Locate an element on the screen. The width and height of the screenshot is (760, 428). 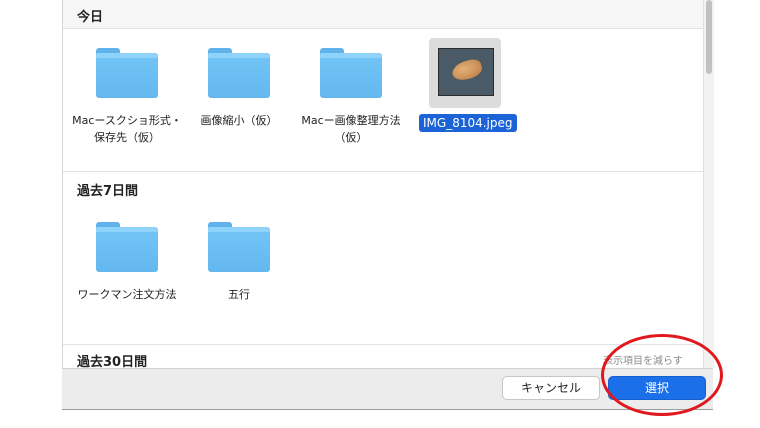
folder-label: ワークマン注文方法 is located at coordinates (127, 294).